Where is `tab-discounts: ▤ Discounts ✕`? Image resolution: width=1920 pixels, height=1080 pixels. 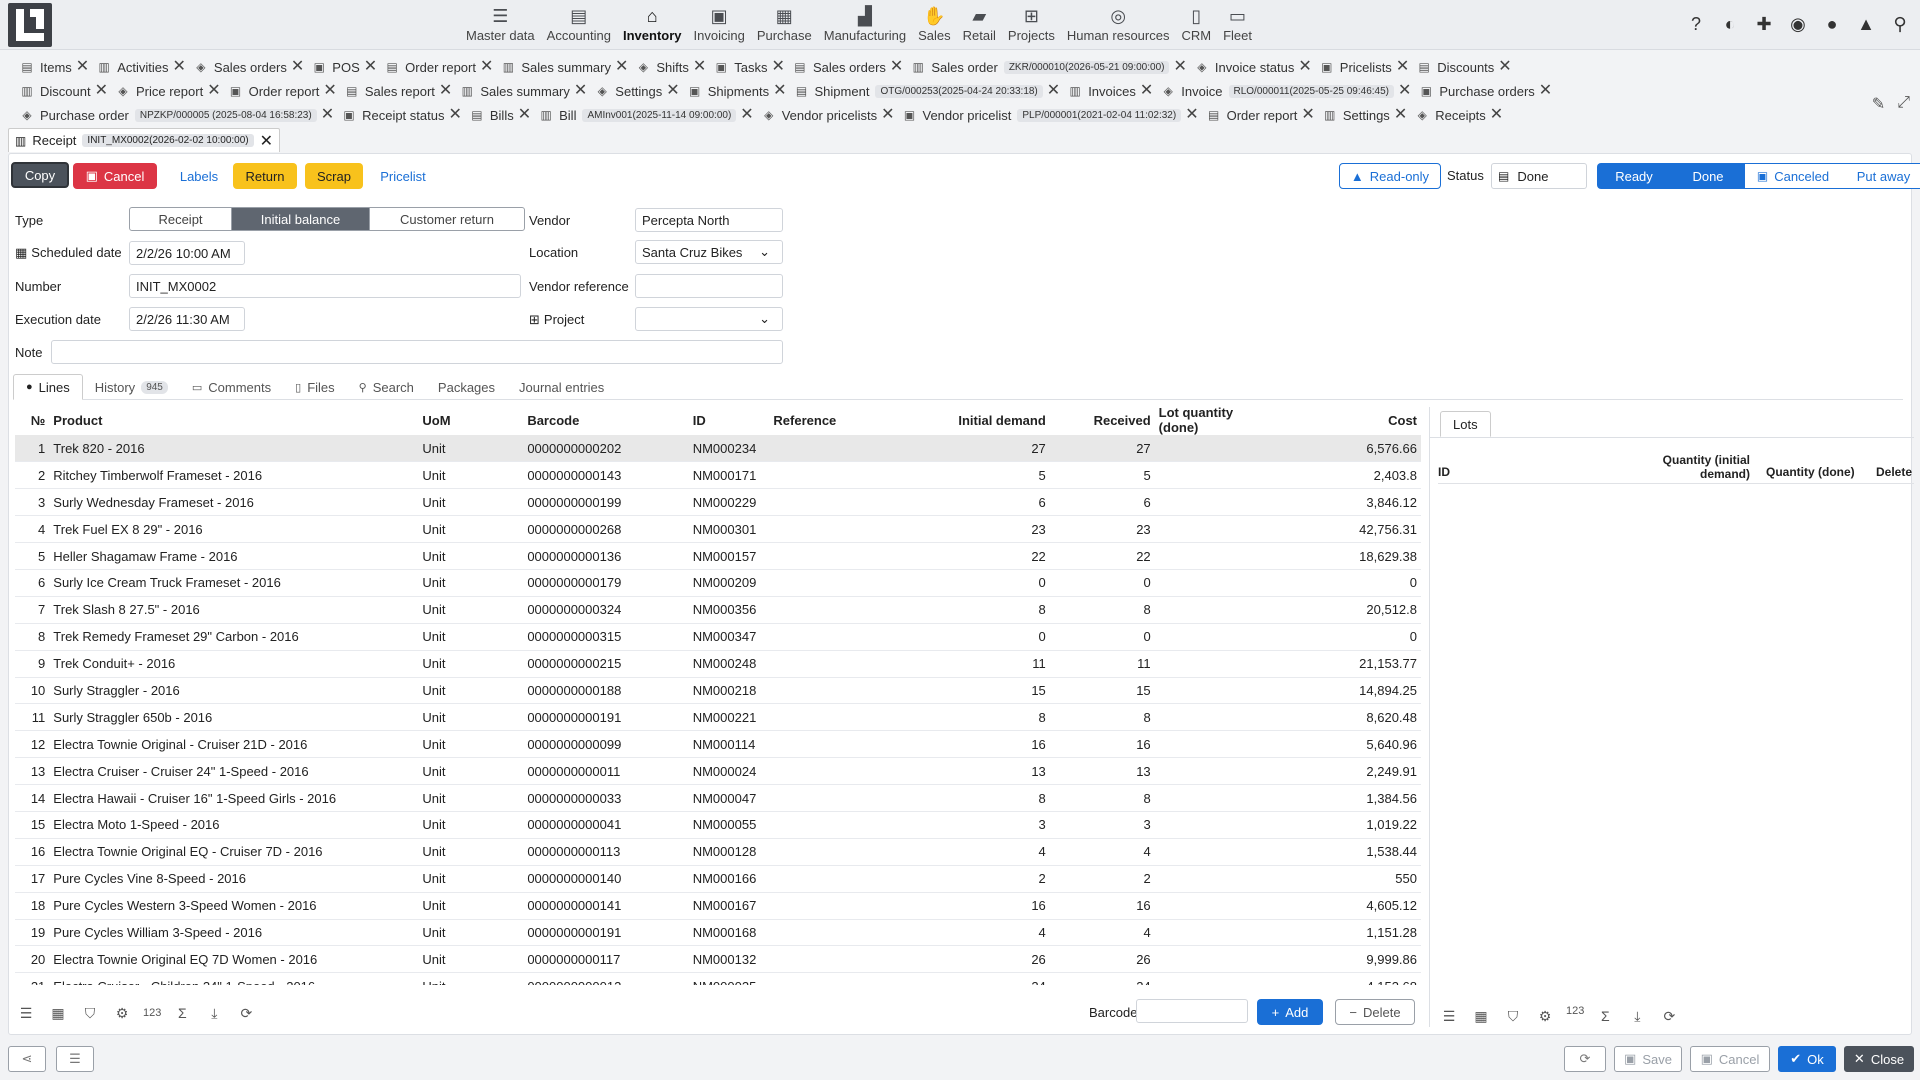
tab-discounts: ▤ Discounts ✕ is located at coordinates (1464, 67).